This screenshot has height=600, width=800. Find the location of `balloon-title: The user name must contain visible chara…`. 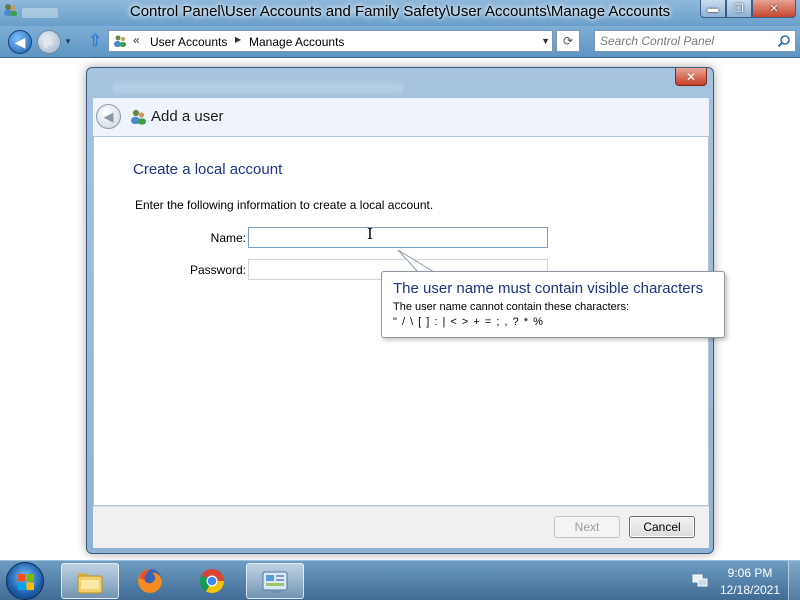

balloon-title: The user name must contain visible chara… is located at coordinates (548, 288).